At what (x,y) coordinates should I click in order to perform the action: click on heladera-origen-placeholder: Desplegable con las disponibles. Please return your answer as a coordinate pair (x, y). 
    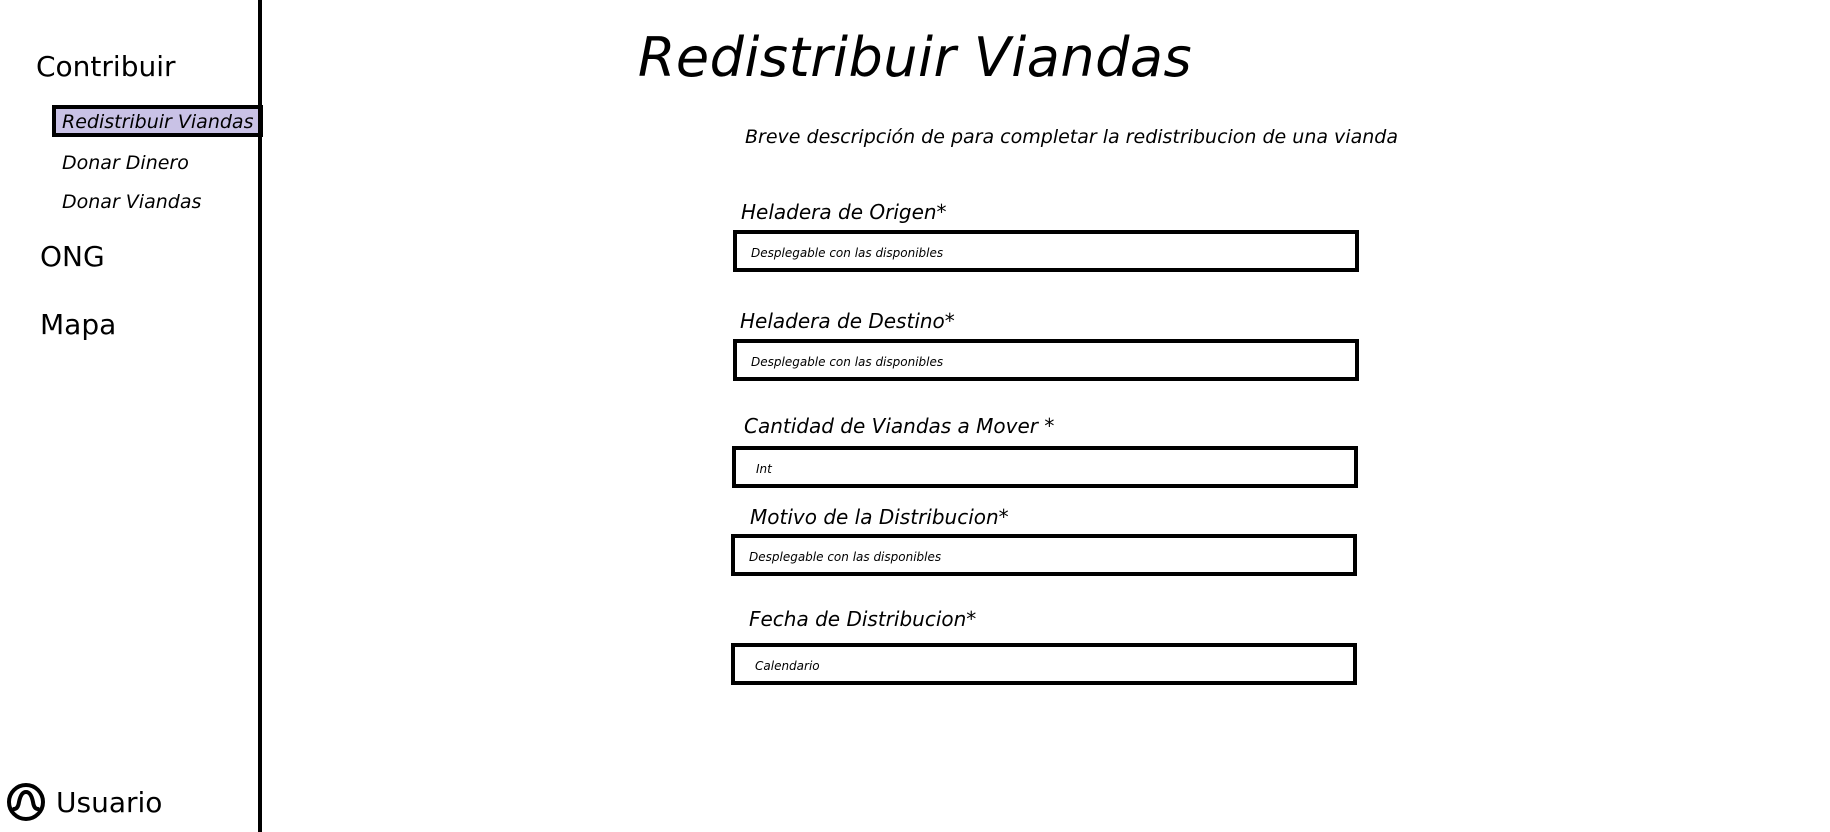
    Looking at the image, I should click on (847, 253).